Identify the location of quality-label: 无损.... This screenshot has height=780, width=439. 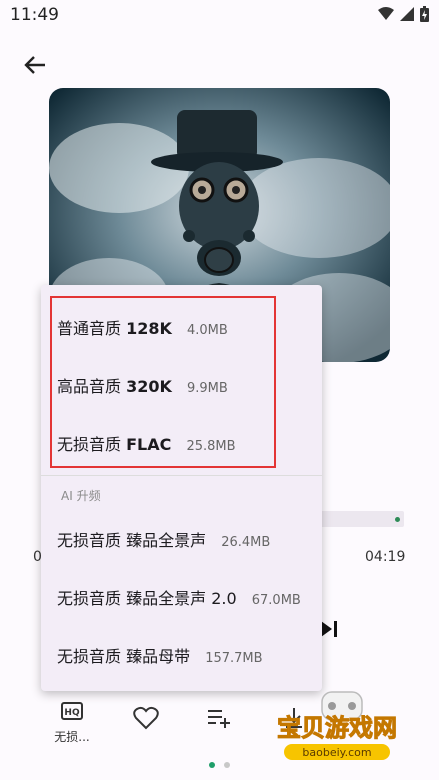
(72, 737).